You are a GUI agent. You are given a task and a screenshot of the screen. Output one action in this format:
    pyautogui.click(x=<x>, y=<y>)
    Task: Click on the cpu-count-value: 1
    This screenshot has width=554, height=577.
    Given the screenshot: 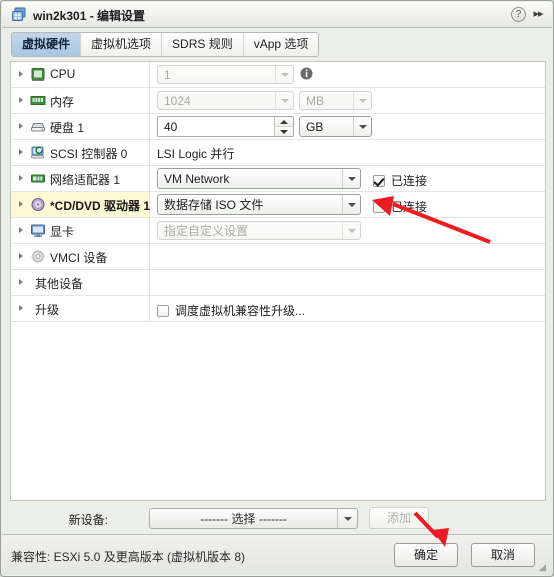 What is the action you would take?
    pyautogui.click(x=167, y=74)
    